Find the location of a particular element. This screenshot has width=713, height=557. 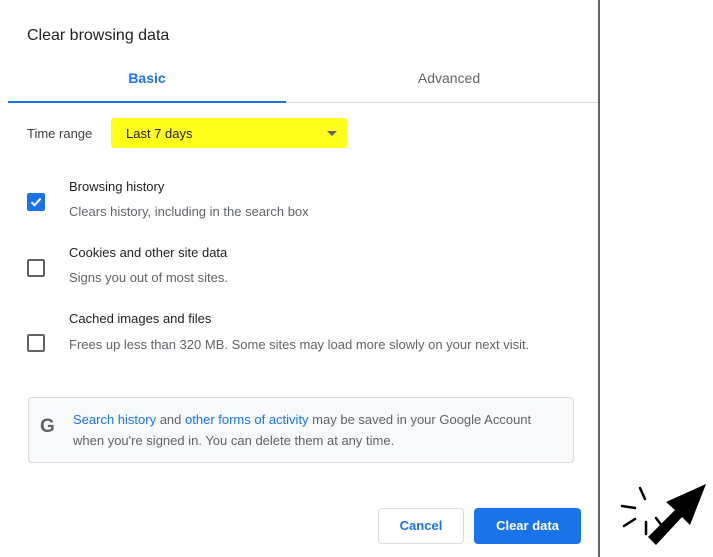

click-cursor-icon is located at coordinates (663, 514).